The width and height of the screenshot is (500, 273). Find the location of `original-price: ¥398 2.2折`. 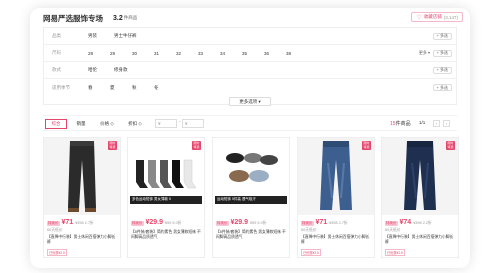

original-price: ¥398 2.2折 is located at coordinates (422, 223).